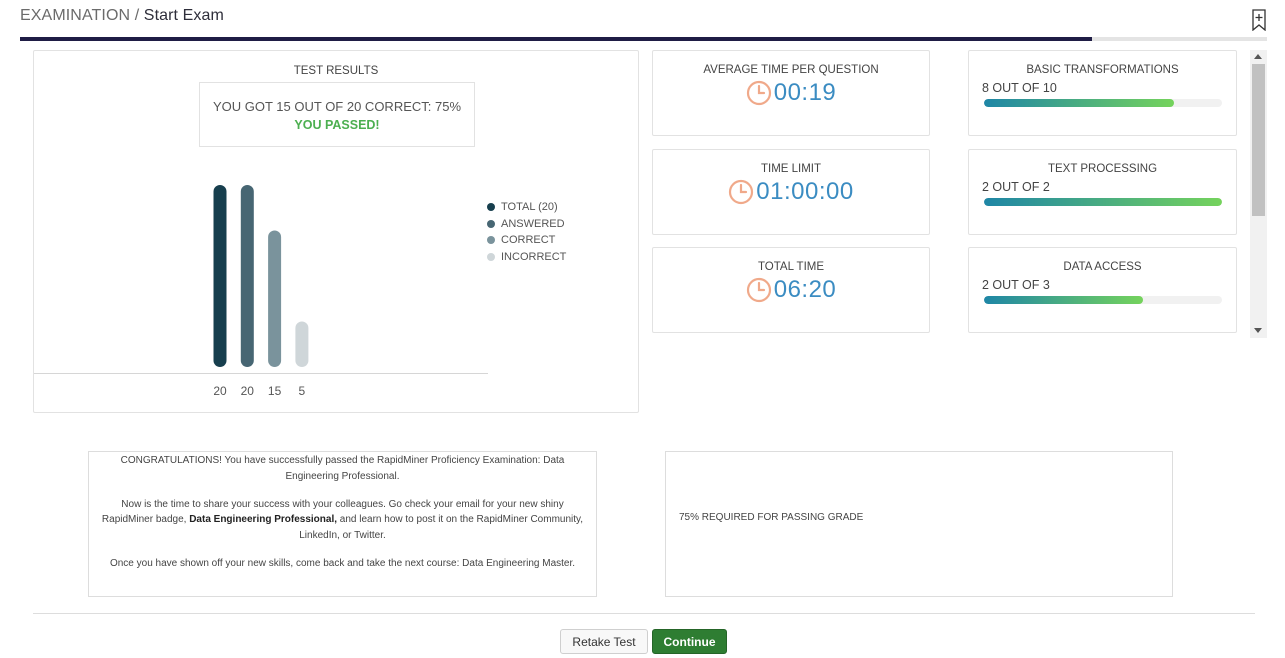 Image resolution: width=1285 pixels, height=658 pixels. I want to click on topic-title: BASIC TRANSFORMATIONS, so click(1102, 70).